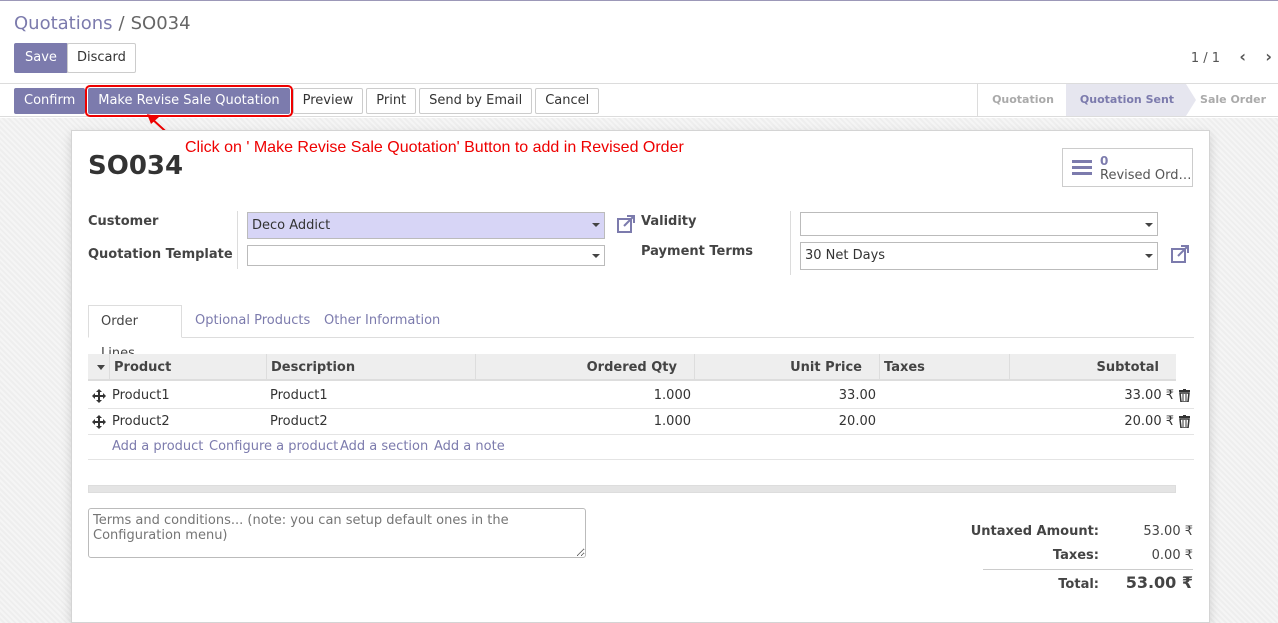 Image resolution: width=1278 pixels, height=623 pixels. What do you see at coordinates (1268, 56) in the screenshot?
I see `chevron-right-icon: ›` at bounding box center [1268, 56].